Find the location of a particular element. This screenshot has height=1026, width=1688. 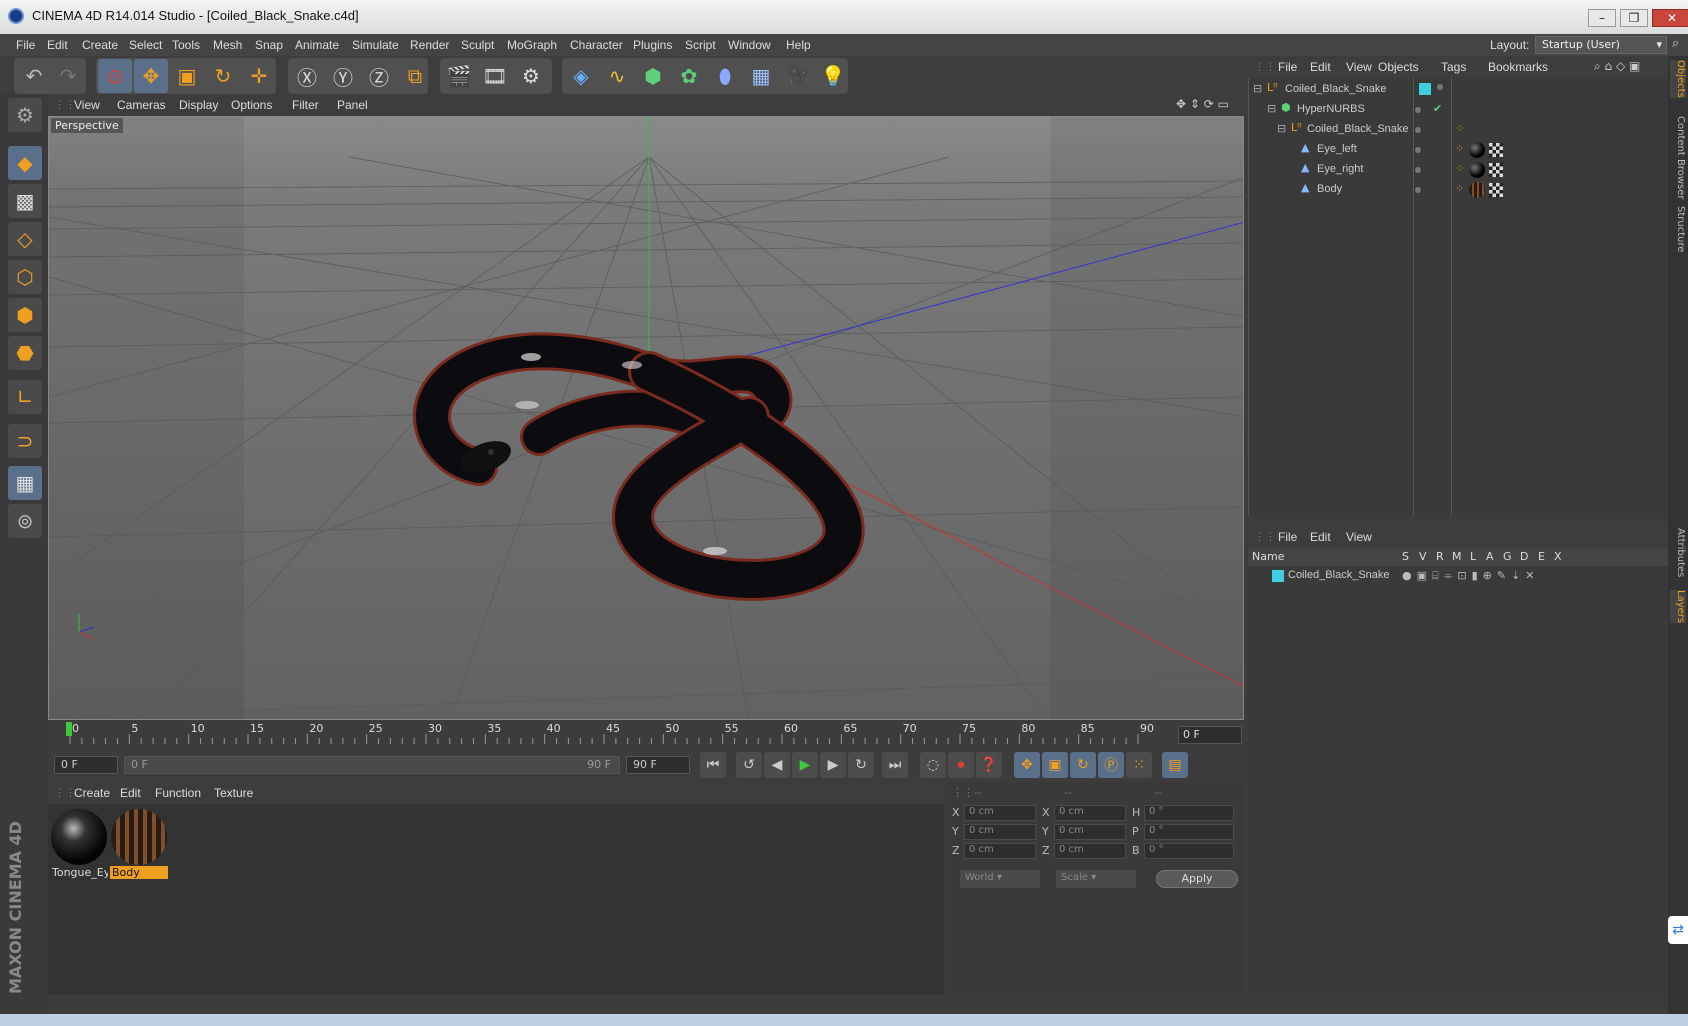

layer-menu-file: File is located at coordinates (1287, 537).